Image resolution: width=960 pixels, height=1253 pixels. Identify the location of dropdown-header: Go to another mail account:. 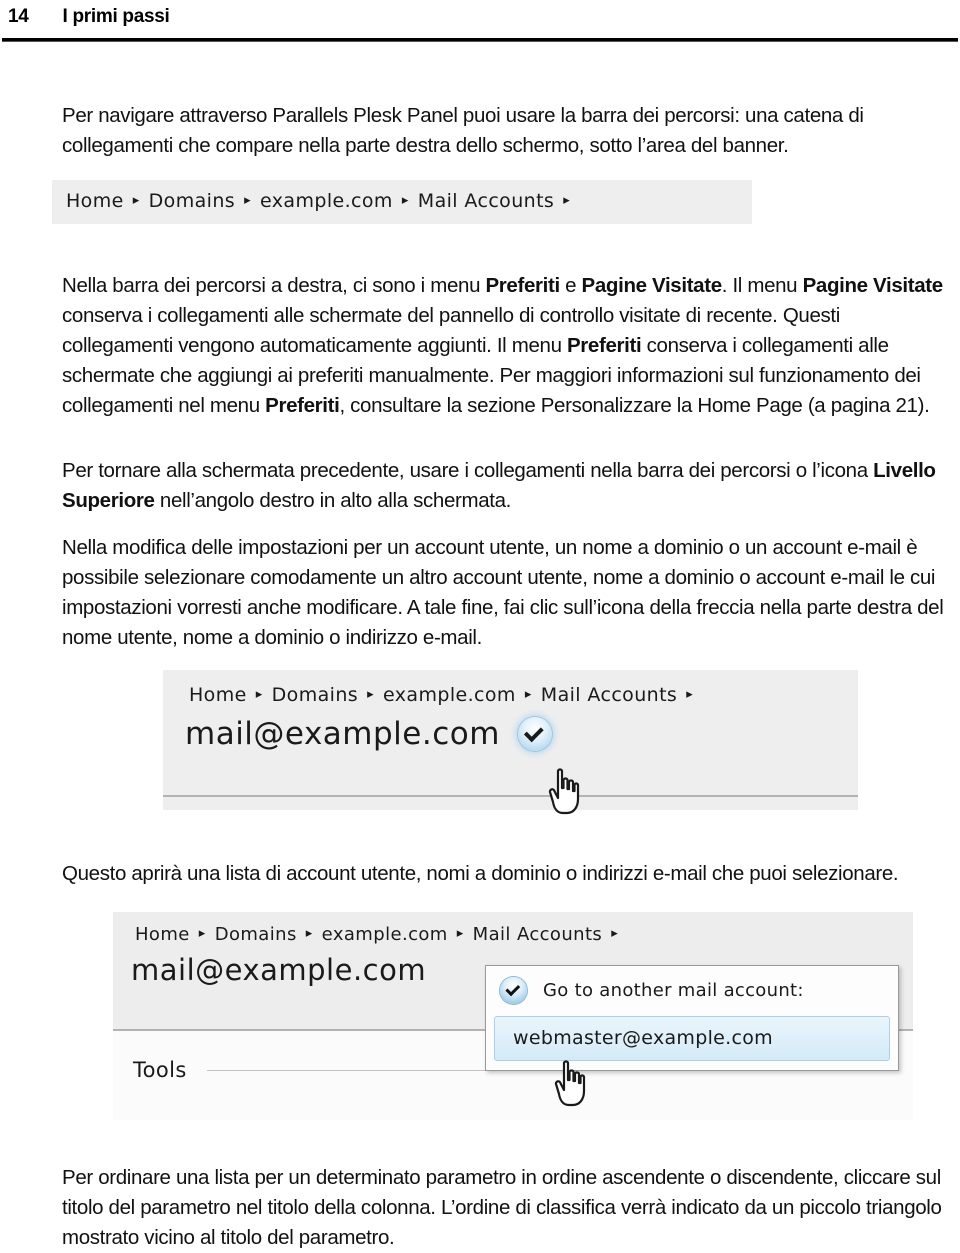
(692, 991).